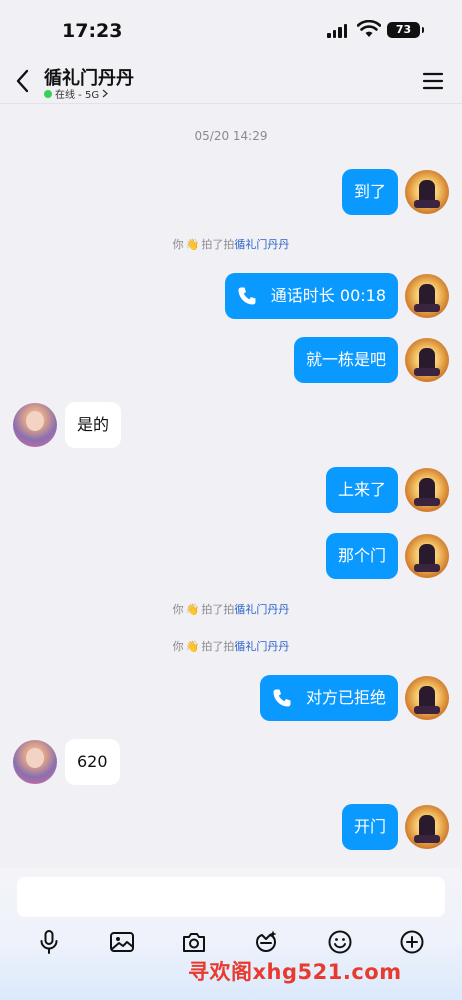 The height and width of the screenshot is (1000, 462). I want to click on wifi-icon, so click(369, 28).